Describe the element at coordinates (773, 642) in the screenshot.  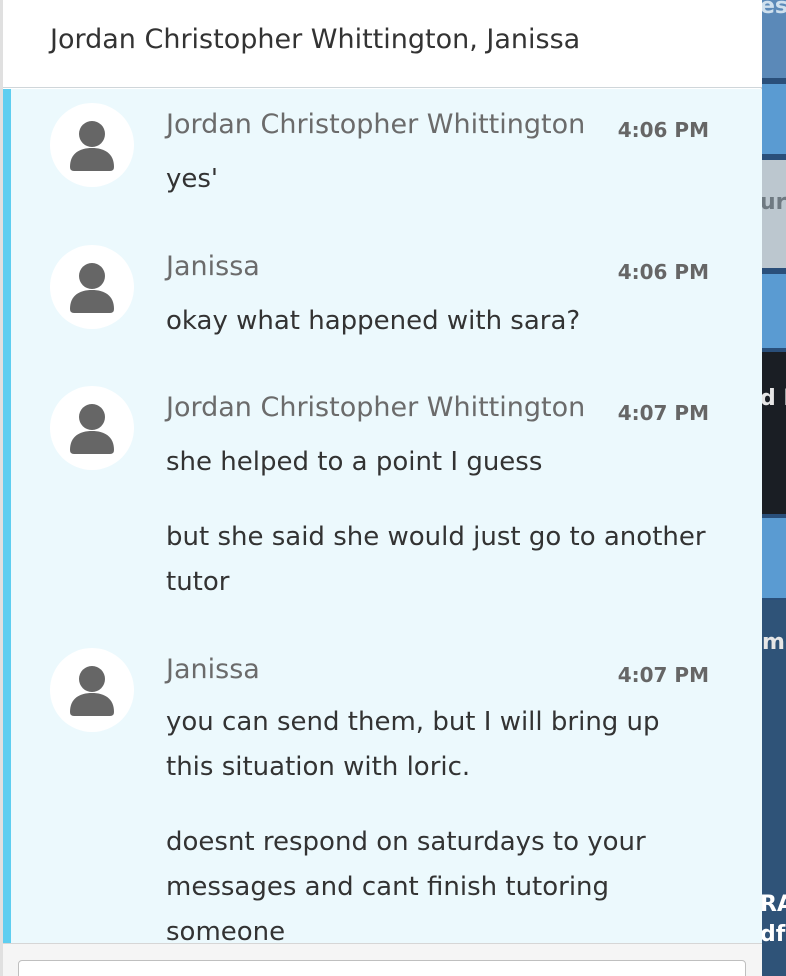
I see `background-text: m` at that location.